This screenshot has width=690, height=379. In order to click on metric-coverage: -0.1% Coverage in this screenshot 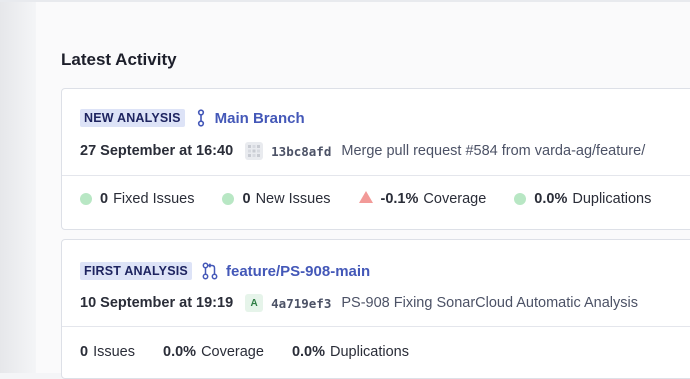, I will do `click(422, 199)`.